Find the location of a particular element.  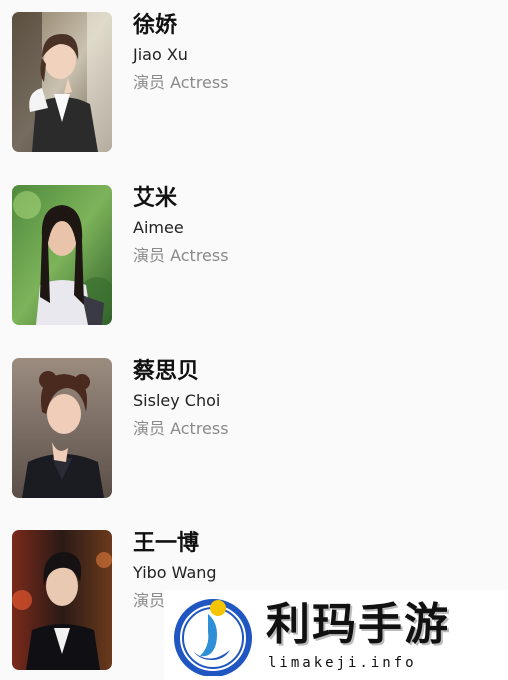

watermark-banner: 利玛手游 limakeji.info is located at coordinates (336, 635).